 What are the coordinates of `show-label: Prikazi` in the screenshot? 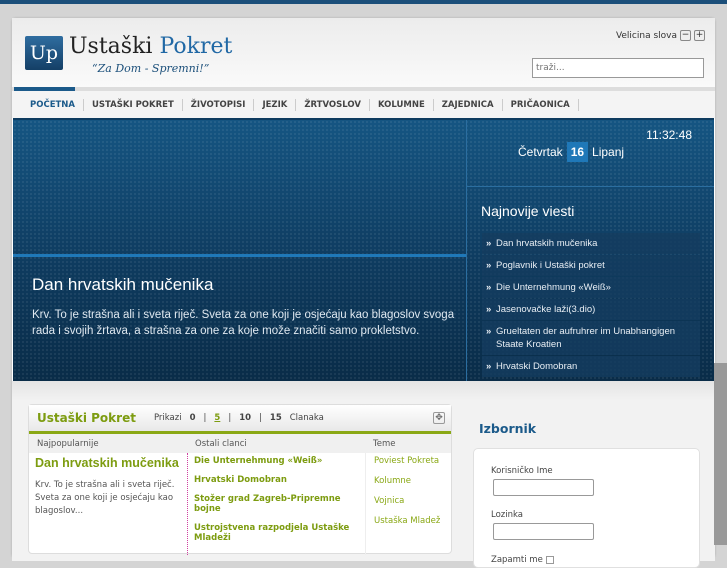 It's located at (167, 418).